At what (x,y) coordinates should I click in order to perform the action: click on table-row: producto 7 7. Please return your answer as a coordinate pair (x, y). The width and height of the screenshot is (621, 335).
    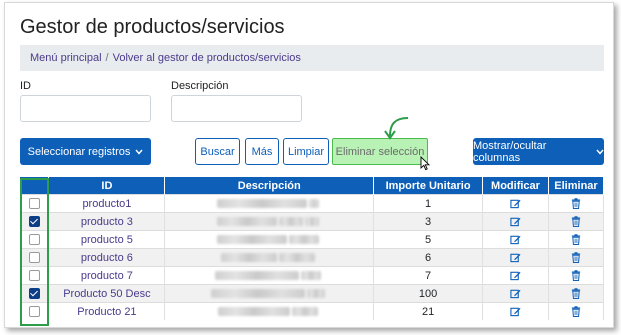
    Looking at the image, I should click on (312, 275).